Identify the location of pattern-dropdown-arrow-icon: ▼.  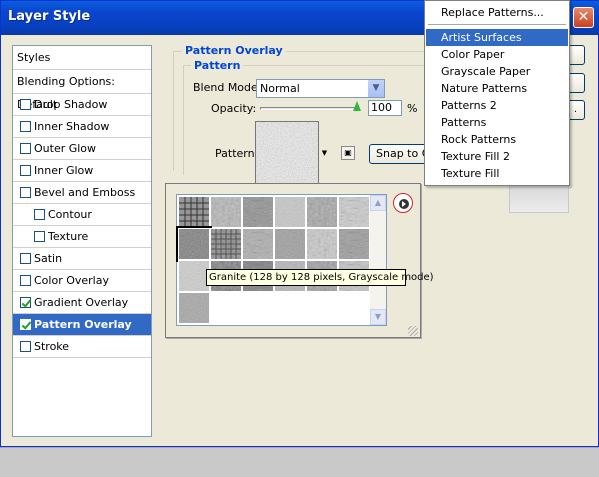
(324, 153).